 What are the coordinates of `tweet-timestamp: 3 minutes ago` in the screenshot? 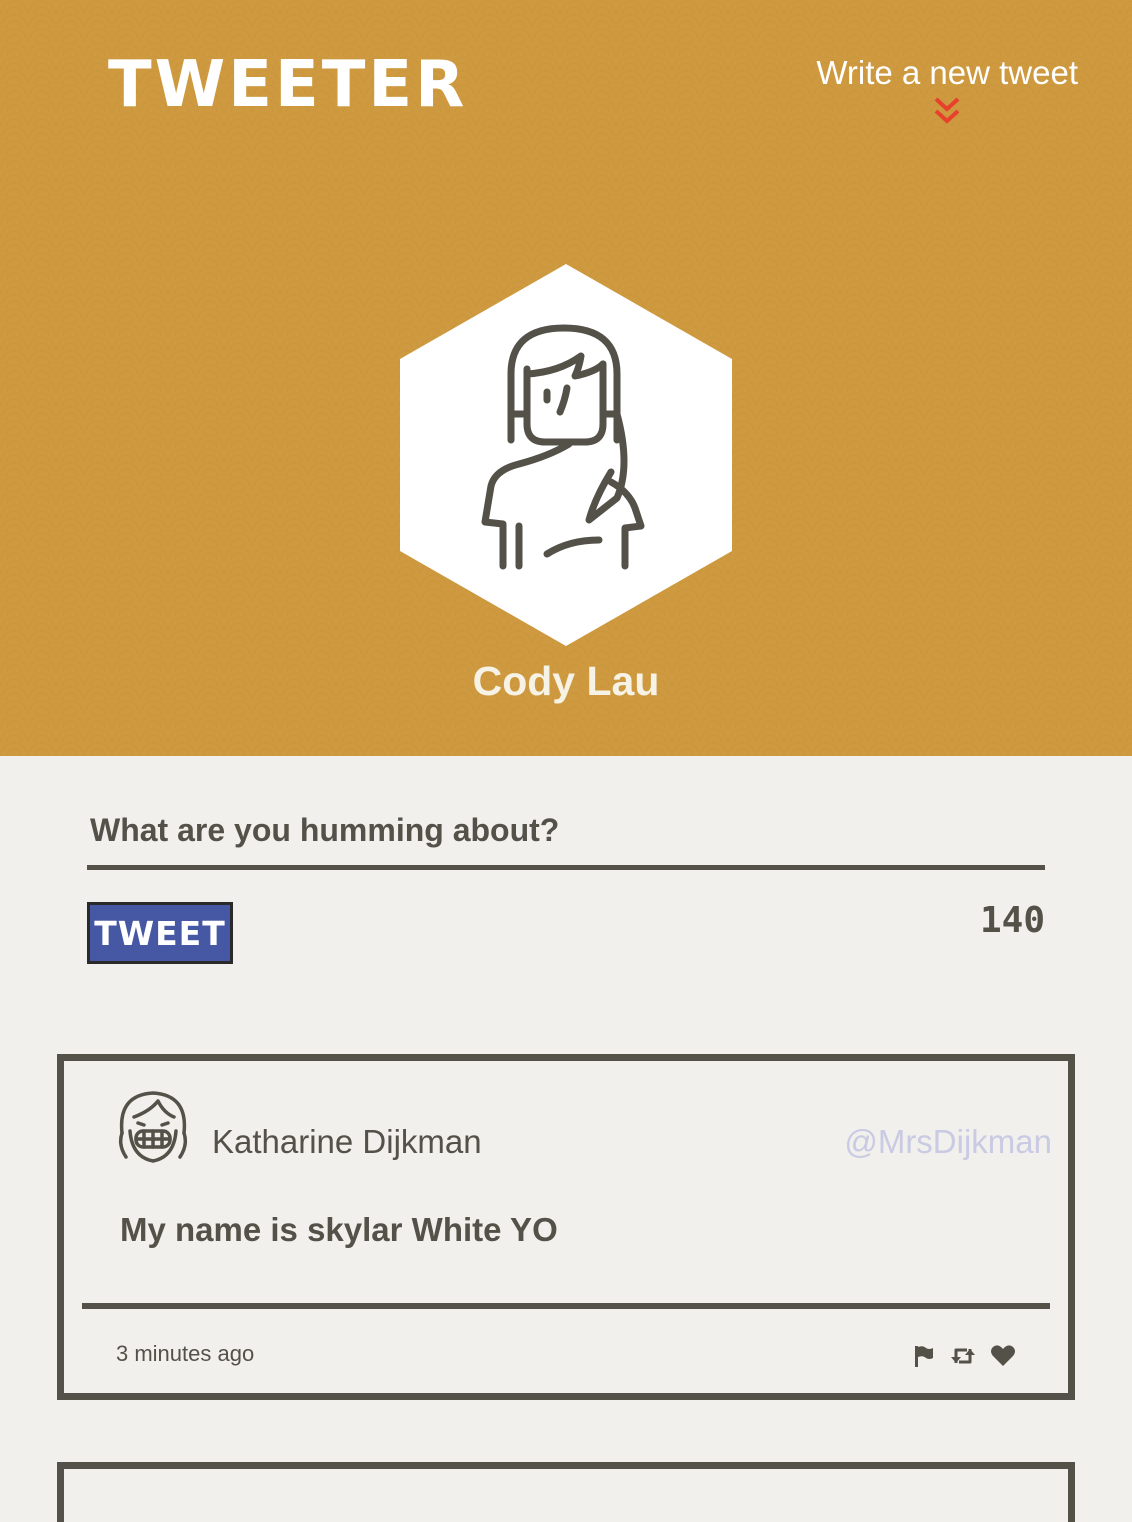 It's located at (185, 1353).